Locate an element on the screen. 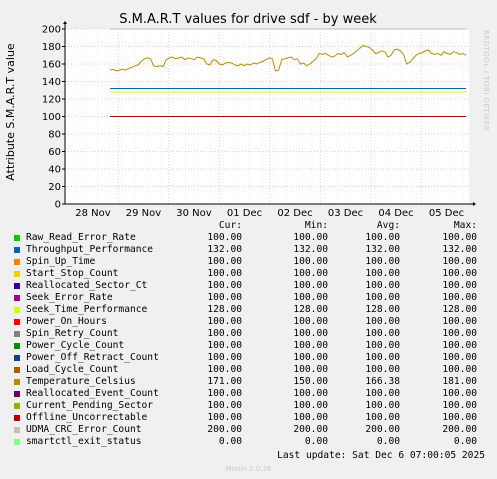 This screenshot has height=479, width=497. legend-avg-value: 128.00 is located at coordinates (382, 309).